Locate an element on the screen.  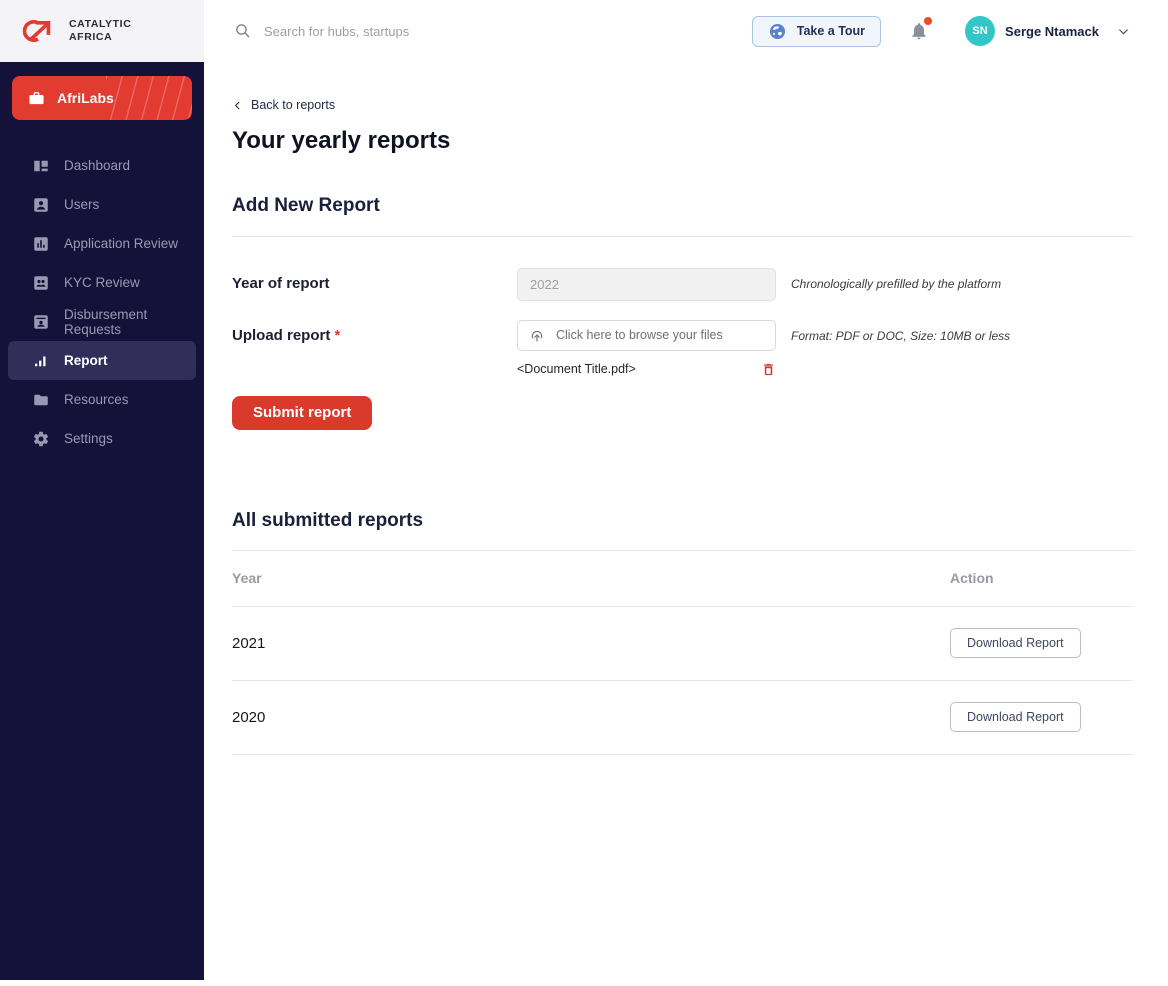
stripe-pattern is located at coordinates (148, 98).